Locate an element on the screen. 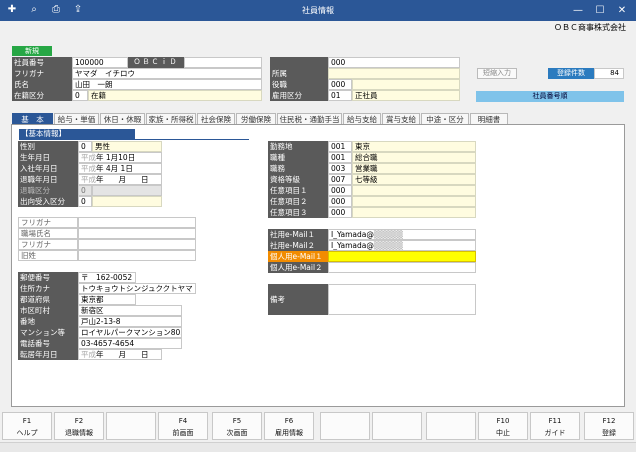 The height and width of the screenshot is (452, 636). opt2-code: 000 is located at coordinates (340, 201).